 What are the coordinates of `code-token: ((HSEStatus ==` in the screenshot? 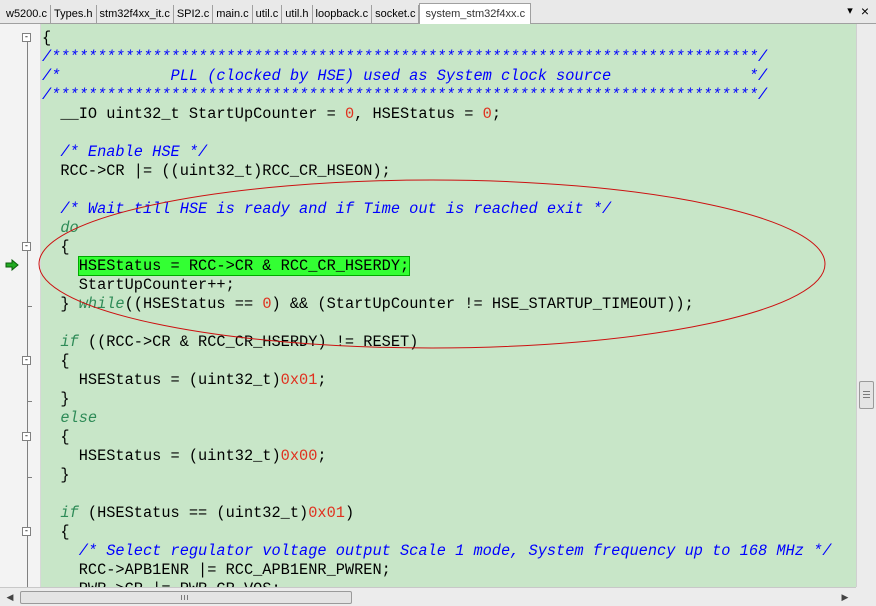 It's located at (193, 304).